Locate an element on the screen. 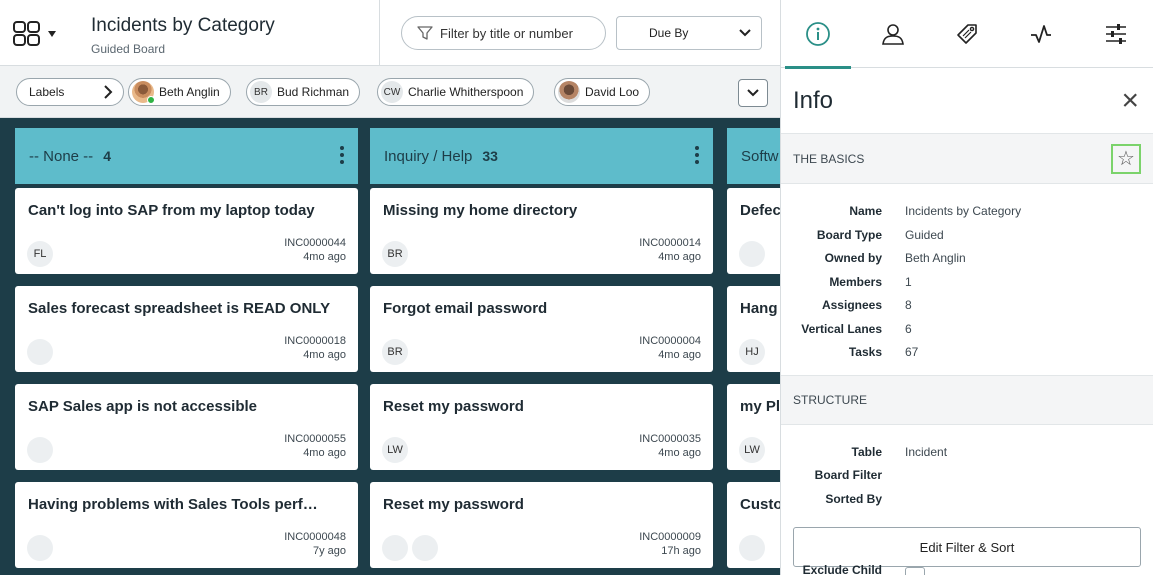 The width and height of the screenshot is (1153, 575). card-title: Sales forecast spreadsheet is READ ONLY is located at coordinates (179, 308).